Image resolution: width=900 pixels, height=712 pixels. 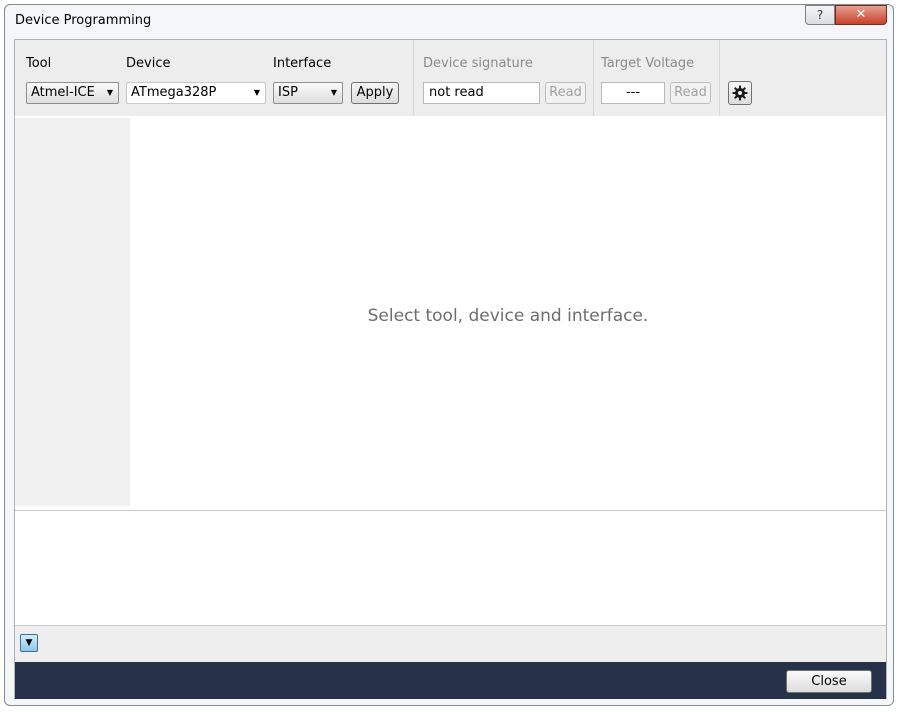 I want to click on tool-select-value: Atmel-ICE, so click(x=63, y=92).